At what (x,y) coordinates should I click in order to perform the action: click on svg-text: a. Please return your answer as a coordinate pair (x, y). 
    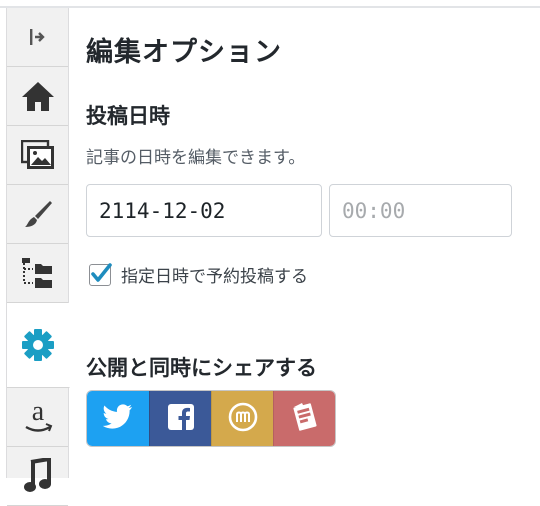
    Looking at the image, I should click on (37, 412).